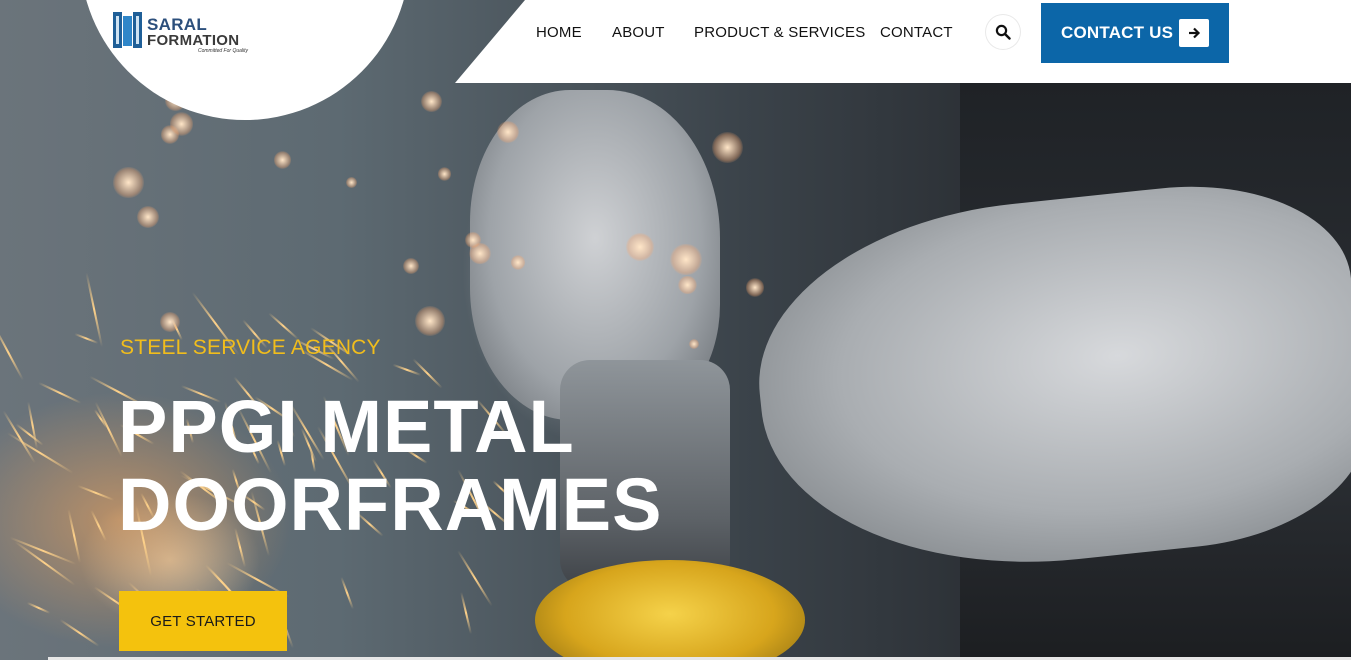 The image size is (1351, 660). I want to click on nav-contact: CONTACT, so click(916, 32).